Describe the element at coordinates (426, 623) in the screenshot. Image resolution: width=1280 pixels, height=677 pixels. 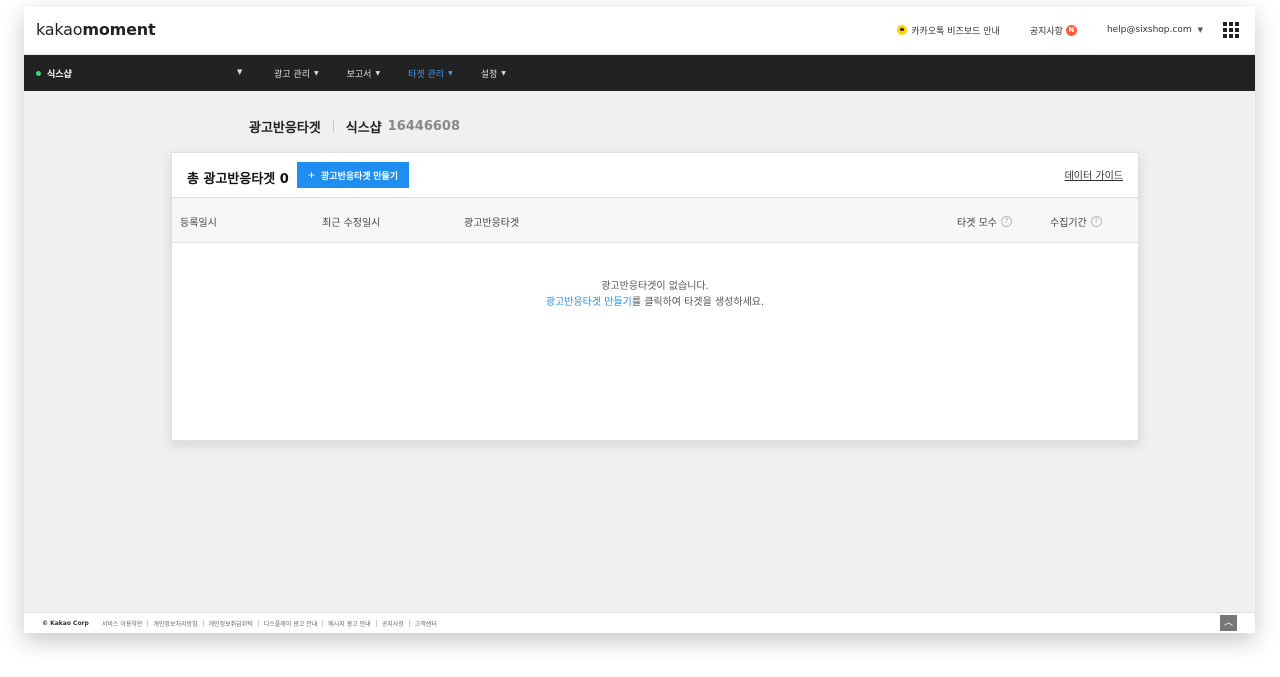
I see `footer-link-support: 고객센터` at that location.